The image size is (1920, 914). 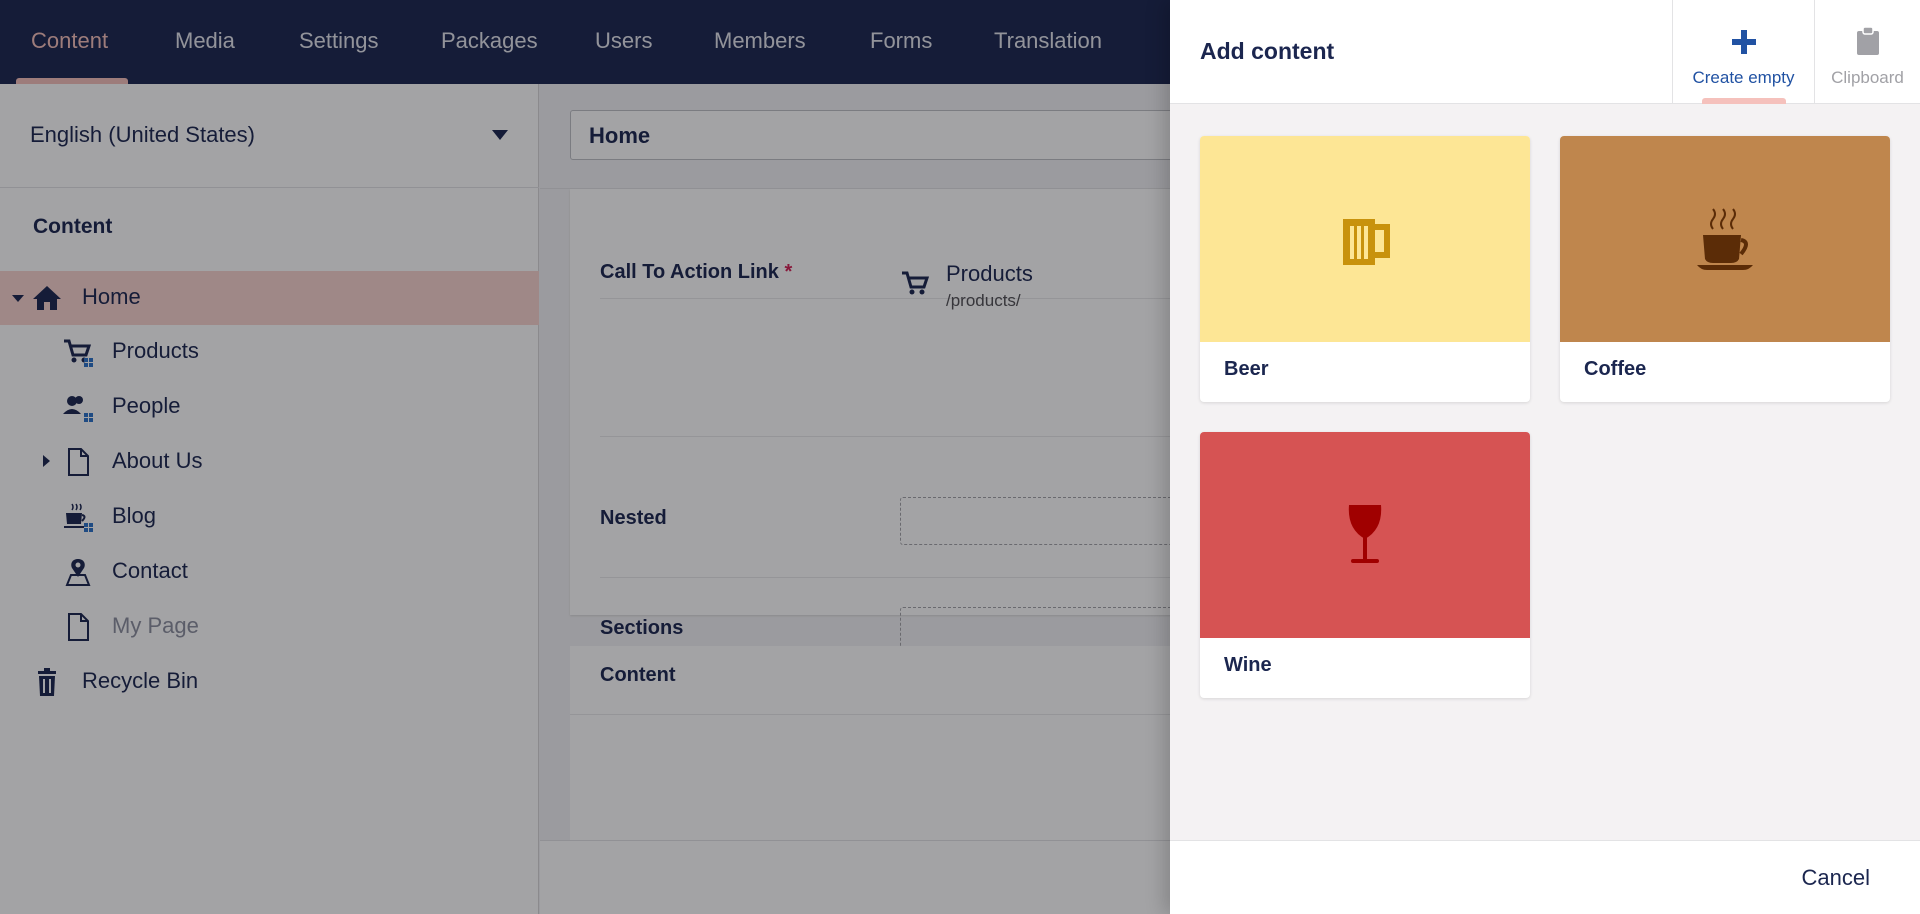 I want to click on plus-icon, so click(x=1743, y=42).